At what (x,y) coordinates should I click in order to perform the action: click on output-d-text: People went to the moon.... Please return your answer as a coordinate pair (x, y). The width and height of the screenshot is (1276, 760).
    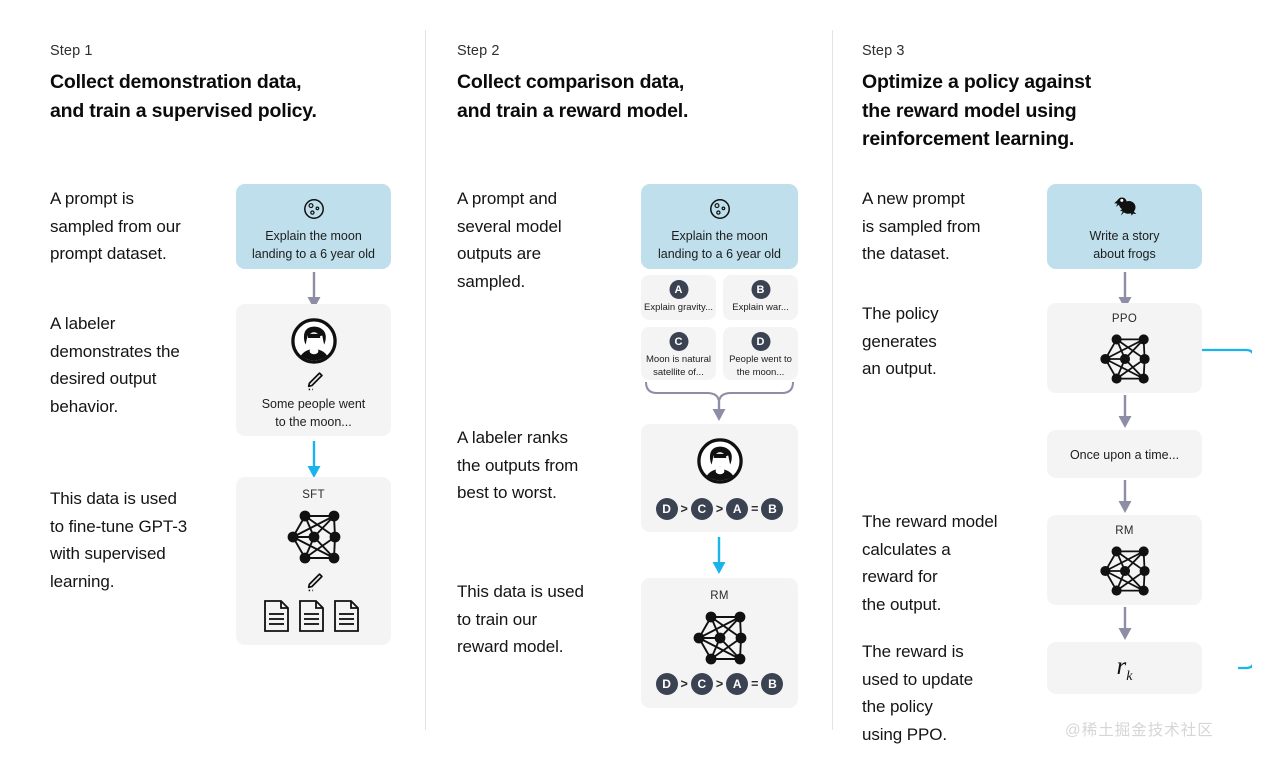
    Looking at the image, I should click on (760, 366).